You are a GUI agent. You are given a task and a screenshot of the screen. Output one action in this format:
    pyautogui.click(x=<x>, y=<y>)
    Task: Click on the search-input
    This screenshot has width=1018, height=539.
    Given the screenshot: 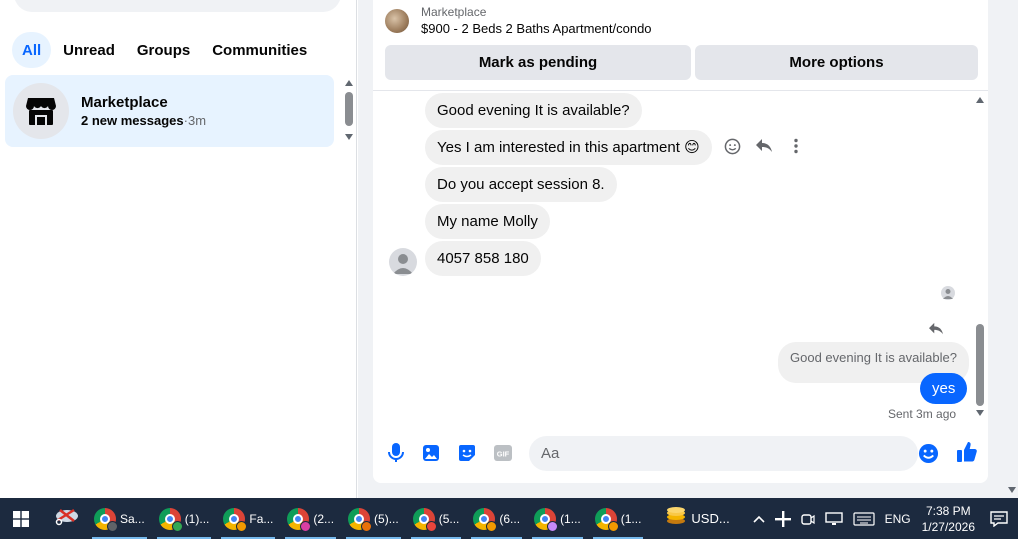 What is the action you would take?
    pyautogui.click(x=177, y=6)
    